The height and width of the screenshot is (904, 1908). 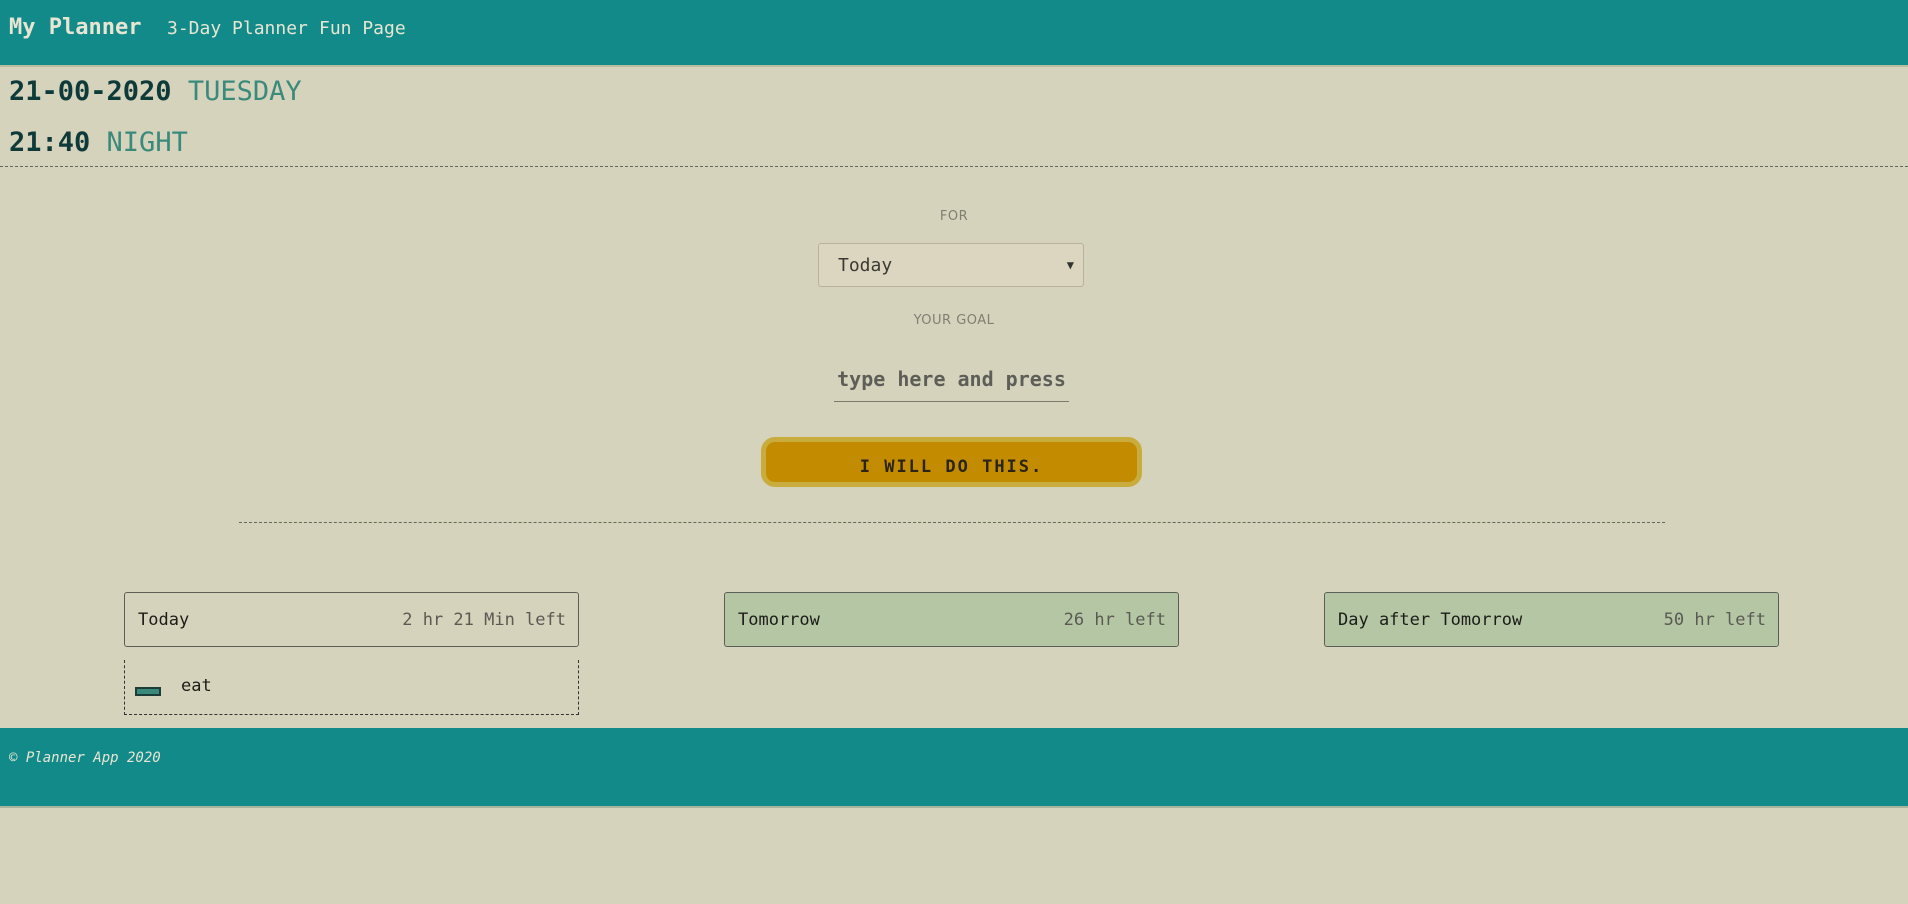 I want to click on copyright-text: © Planner App 2020, so click(x=85, y=758).